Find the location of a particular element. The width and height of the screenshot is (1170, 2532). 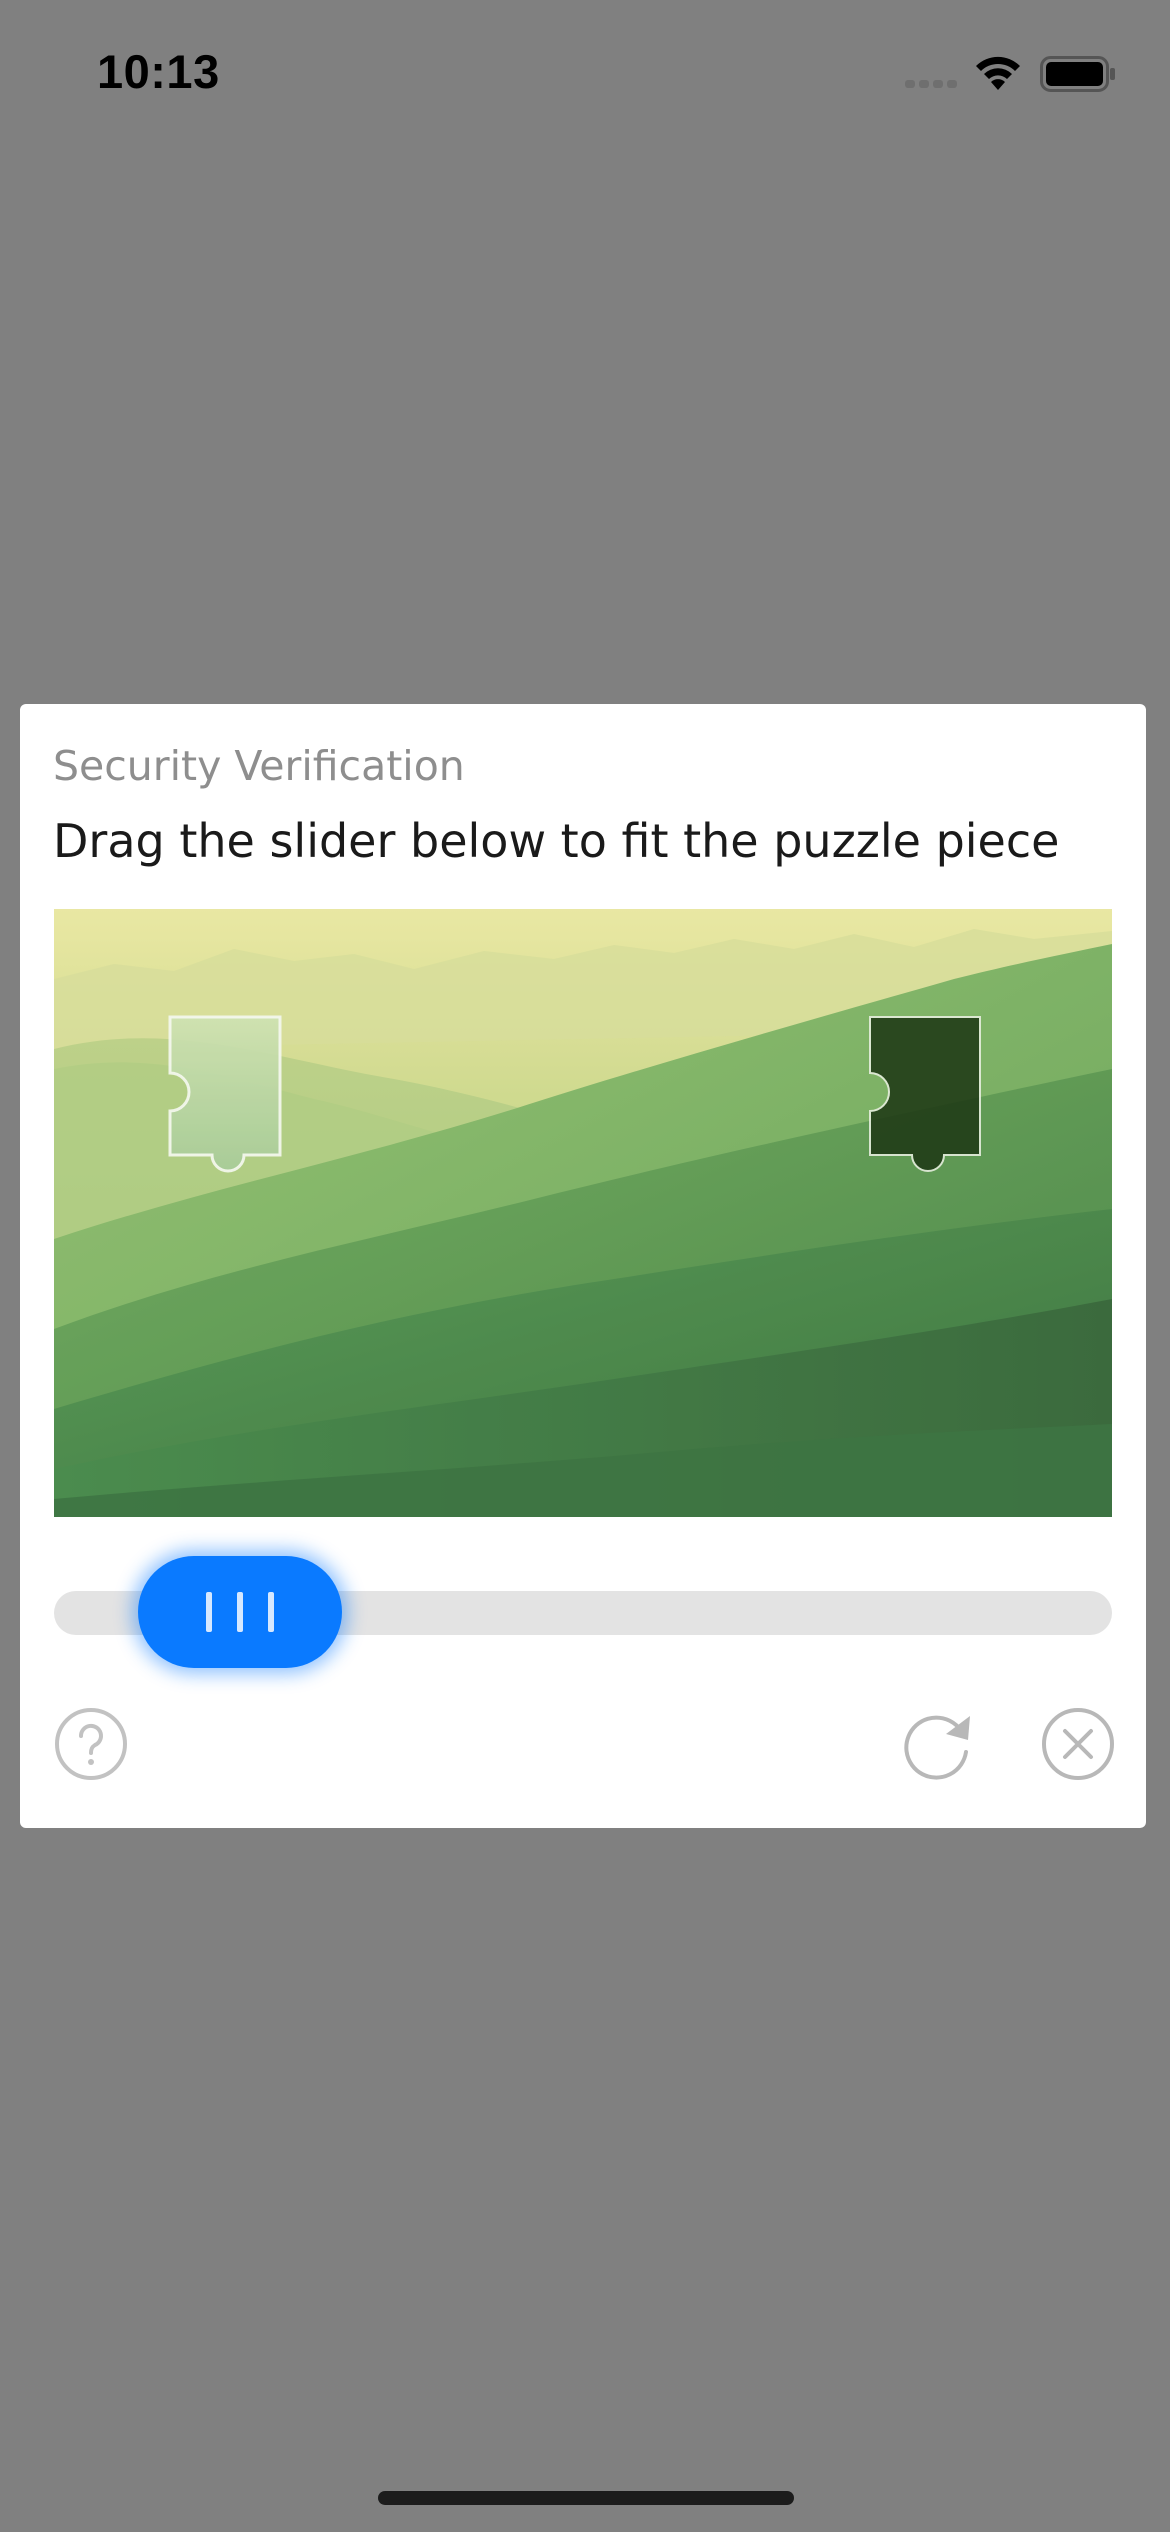

home-indicator is located at coordinates (586, 2498).